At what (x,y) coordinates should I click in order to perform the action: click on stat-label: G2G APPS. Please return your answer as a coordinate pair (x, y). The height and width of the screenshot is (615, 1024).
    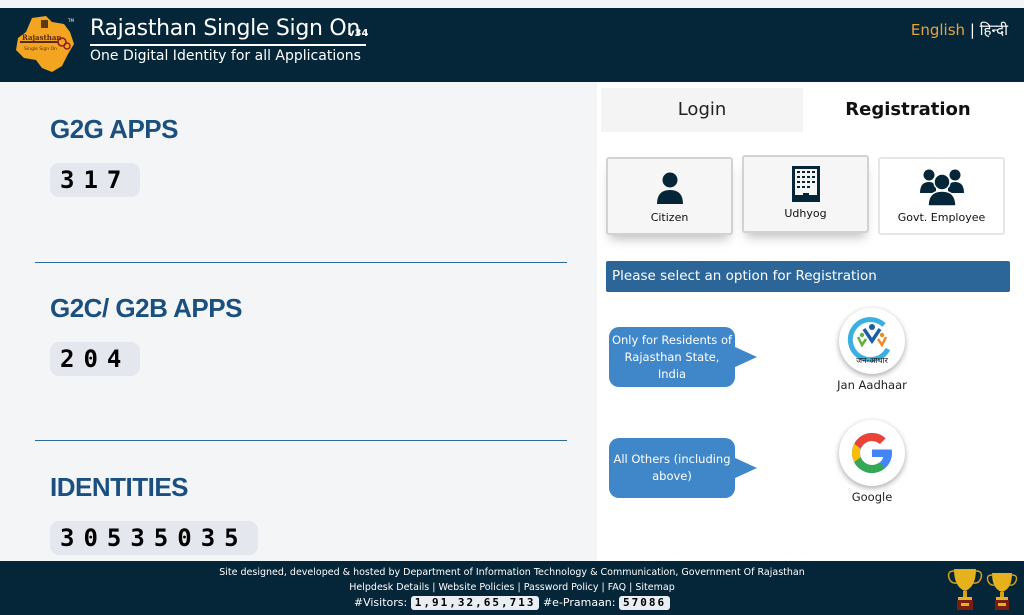
    Looking at the image, I should click on (114, 129).